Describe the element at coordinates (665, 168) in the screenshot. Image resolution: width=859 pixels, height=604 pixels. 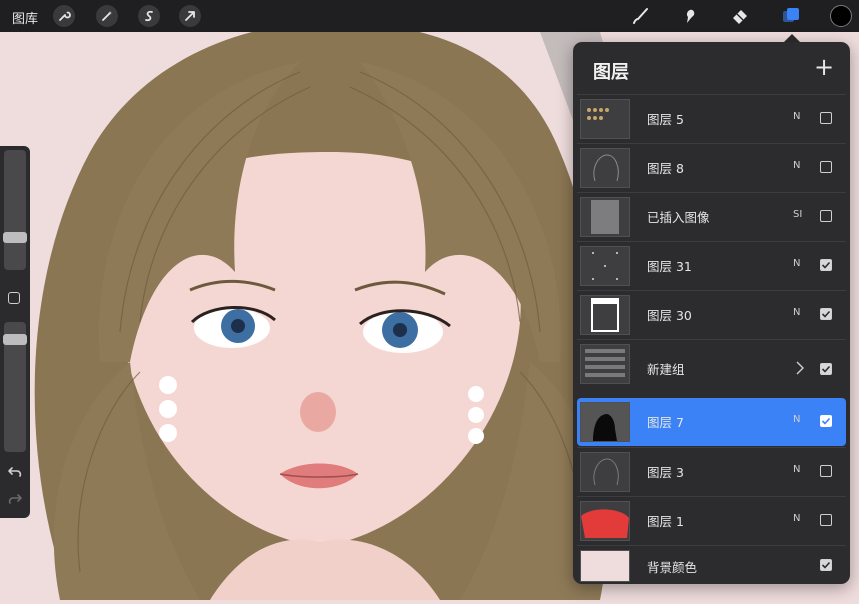
I see `layer-name: 图层 8` at that location.